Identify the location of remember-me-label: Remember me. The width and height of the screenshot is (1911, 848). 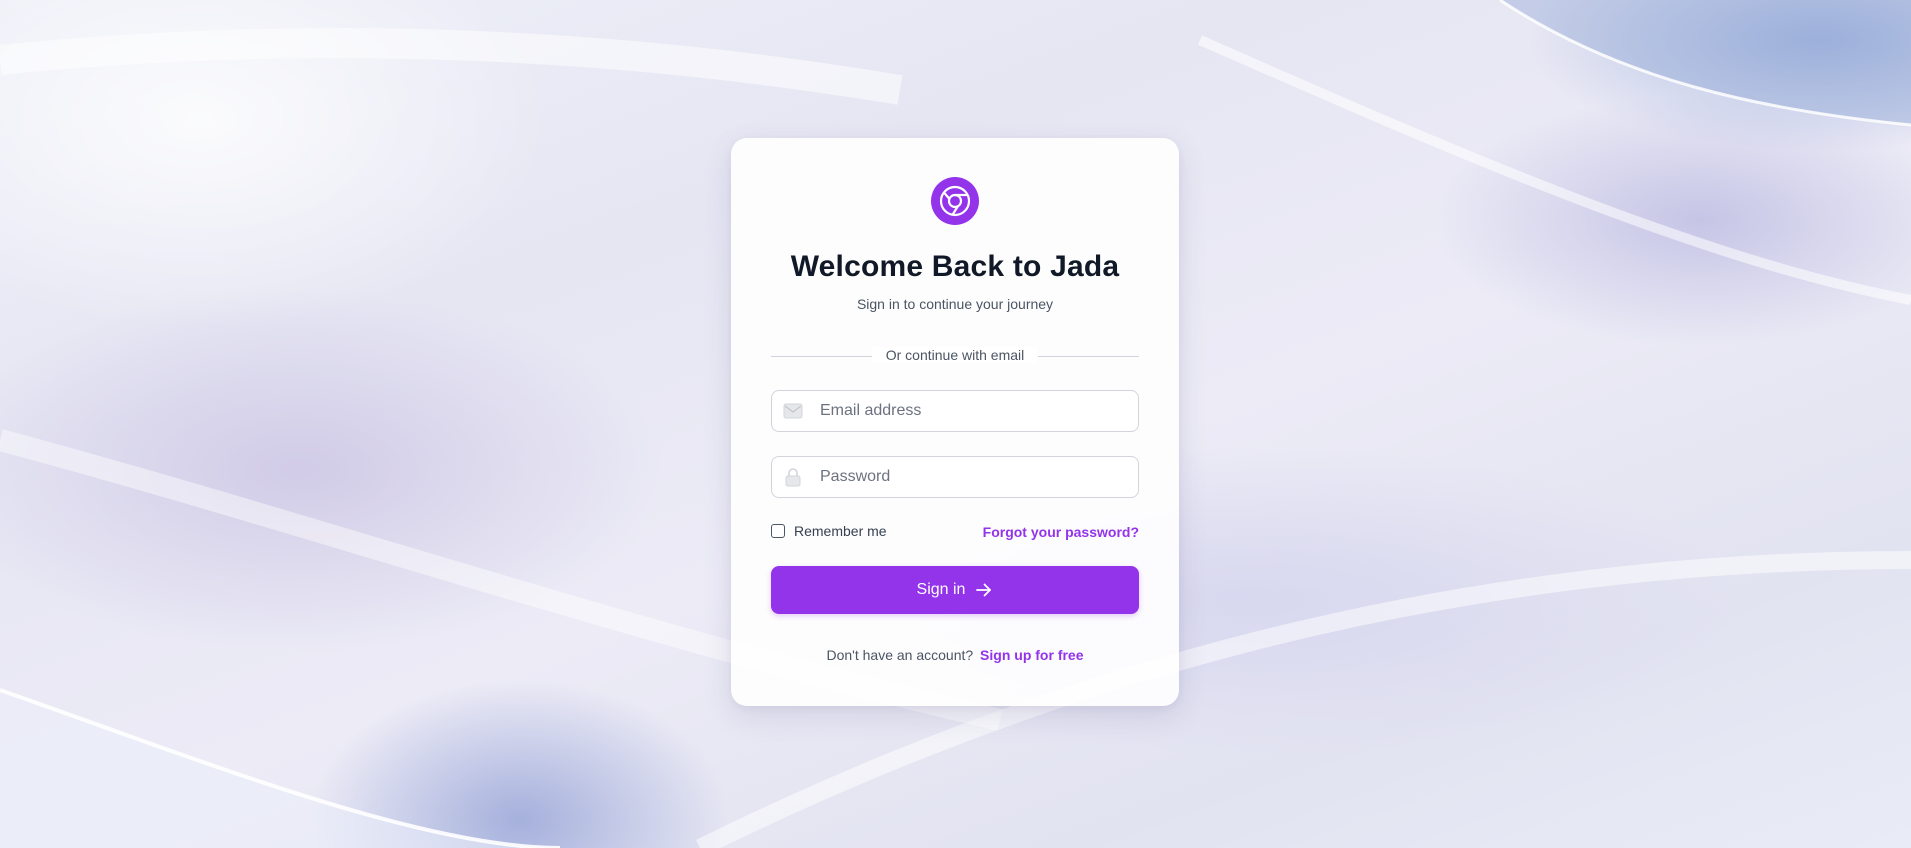
(840, 531).